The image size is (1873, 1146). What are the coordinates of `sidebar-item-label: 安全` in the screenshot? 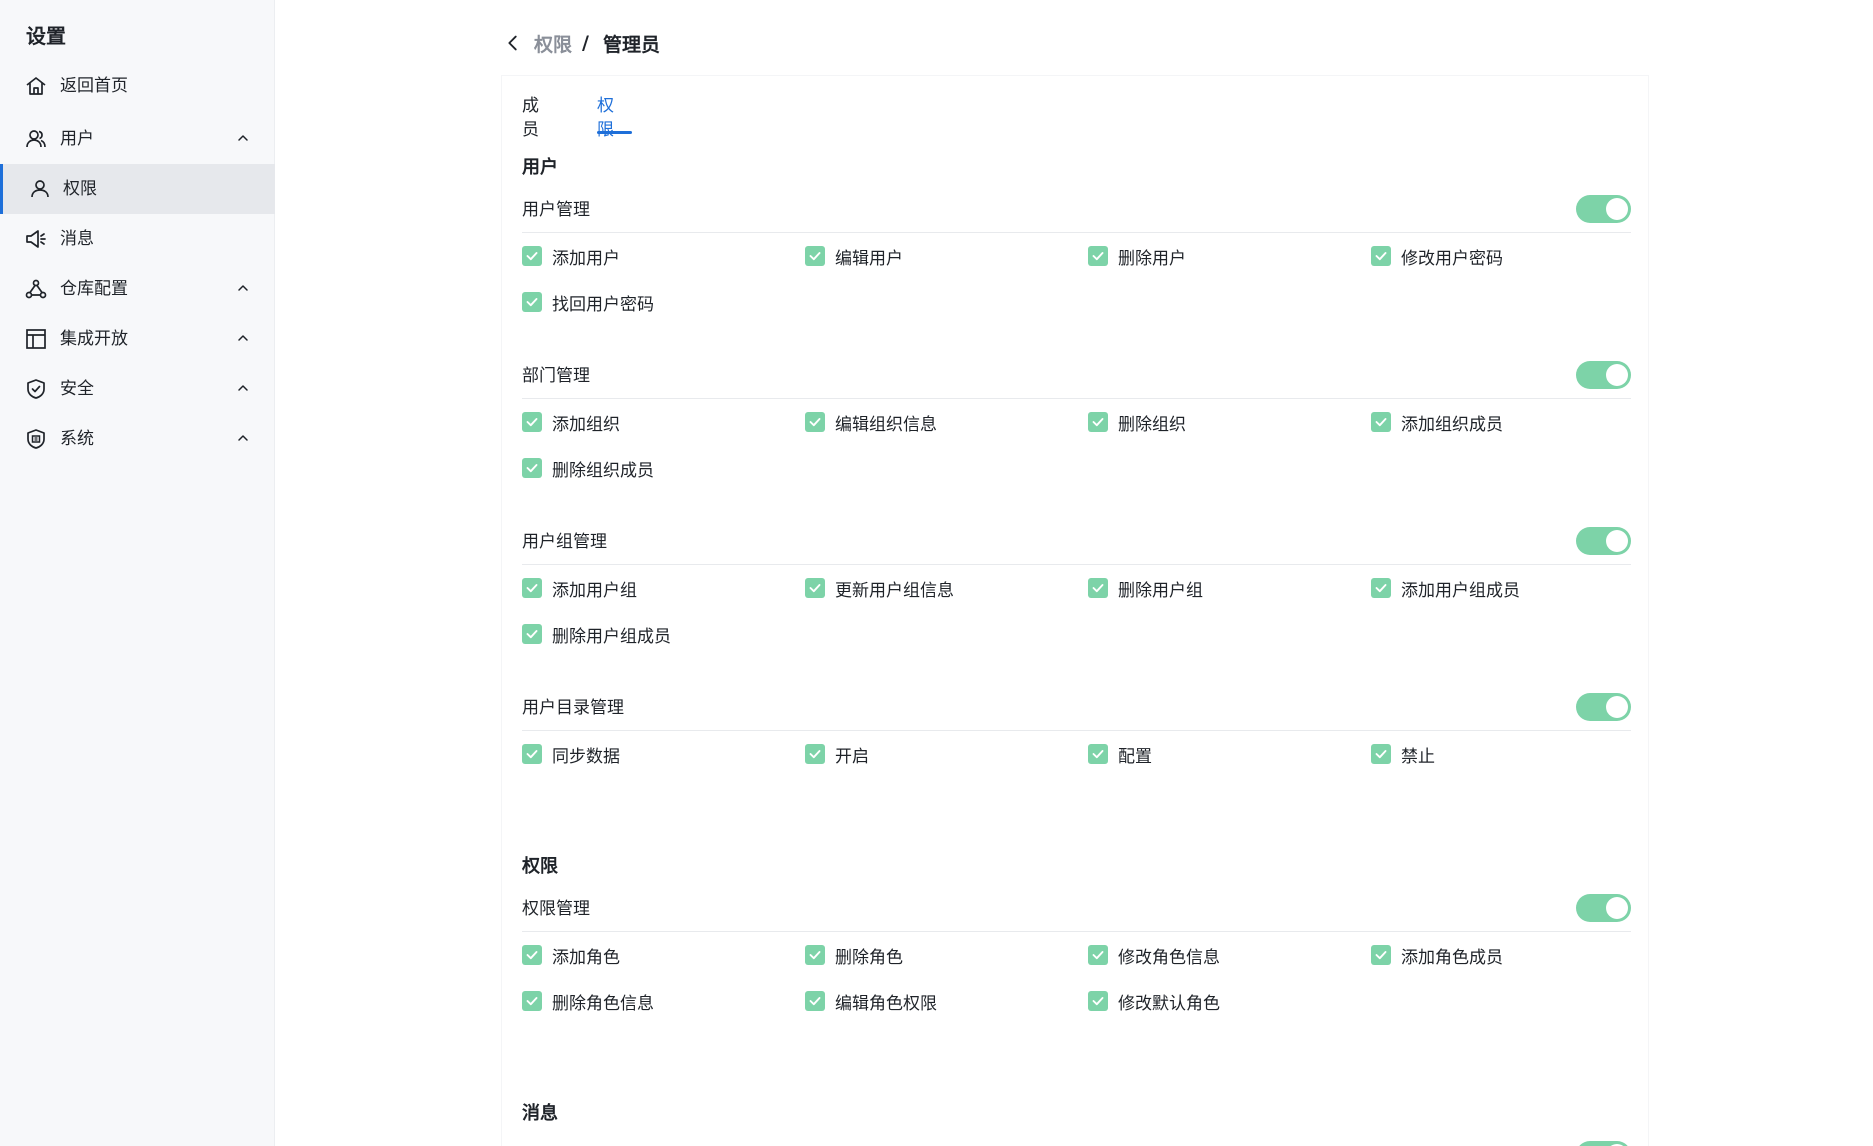 It's located at (77, 389).